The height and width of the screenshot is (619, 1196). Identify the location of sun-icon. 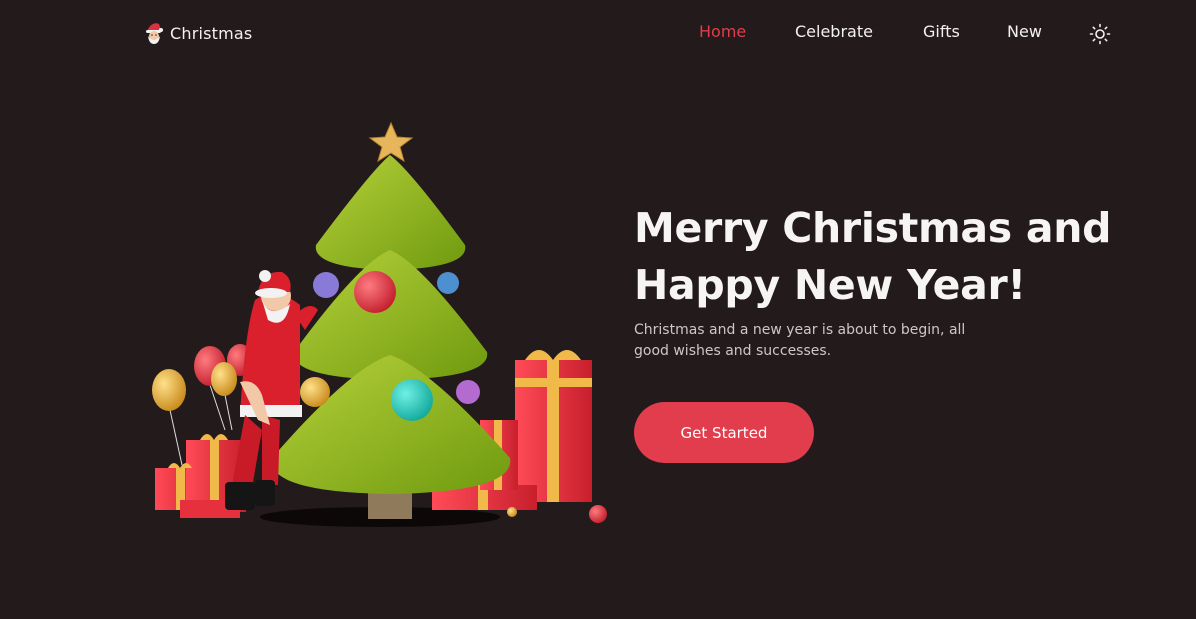
(1100, 34).